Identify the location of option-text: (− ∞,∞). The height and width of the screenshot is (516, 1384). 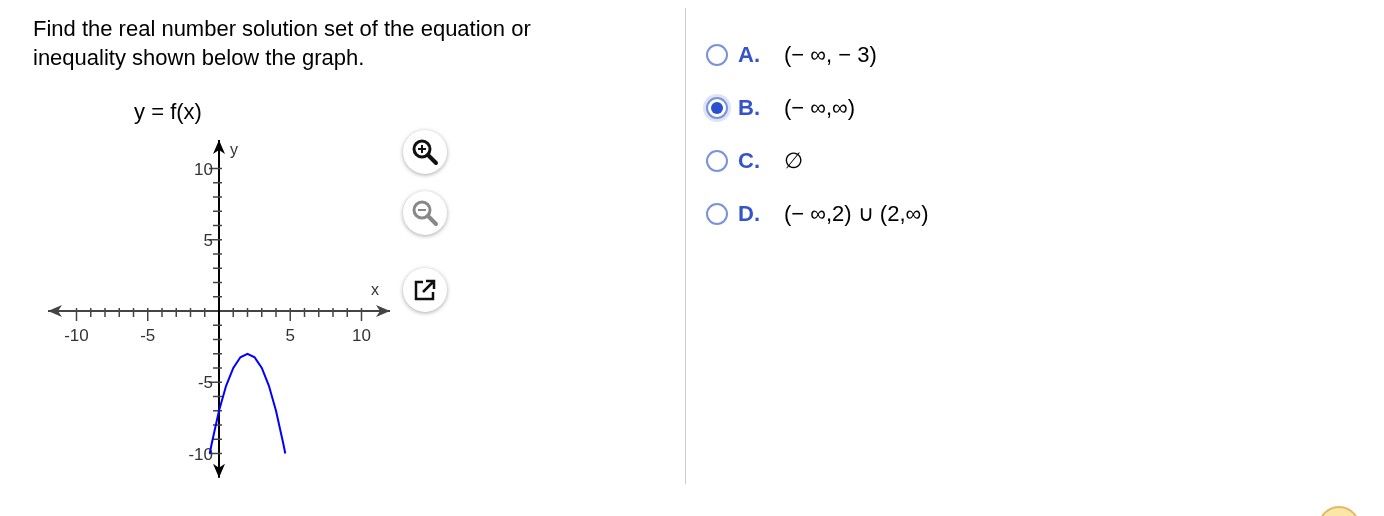
(820, 108).